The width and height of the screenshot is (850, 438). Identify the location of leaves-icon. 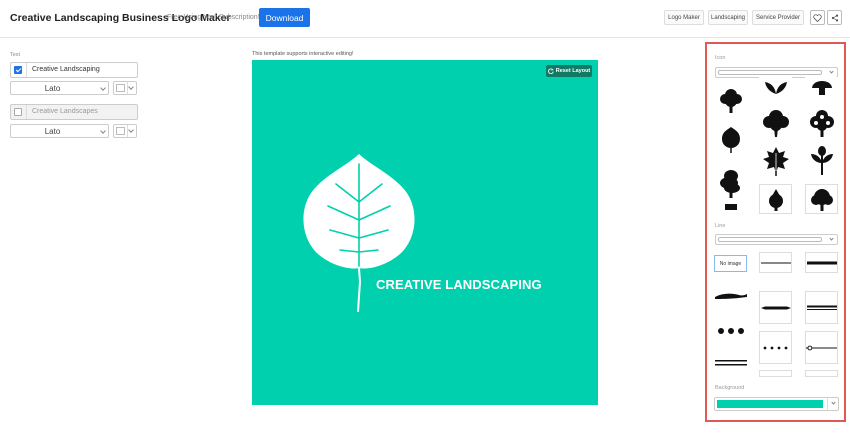
(775, 88).